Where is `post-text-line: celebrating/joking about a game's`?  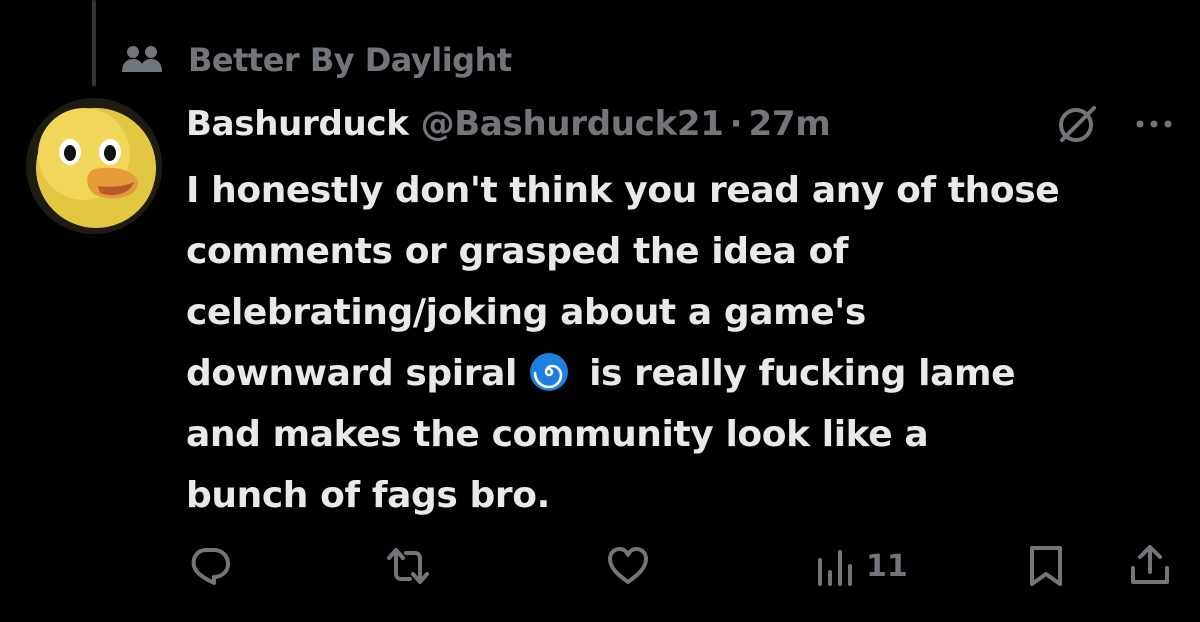 post-text-line: celebrating/joking about a game's is located at coordinates (526, 312).